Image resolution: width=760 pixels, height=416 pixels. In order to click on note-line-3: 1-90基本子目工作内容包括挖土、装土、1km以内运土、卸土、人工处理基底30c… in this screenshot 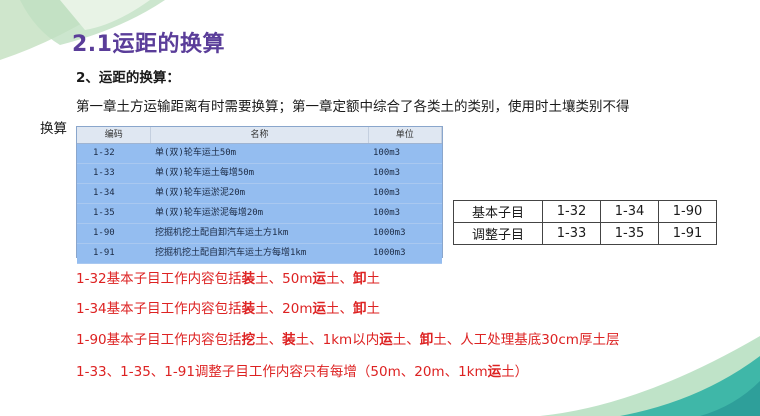, I will do `click(348, 340)`.